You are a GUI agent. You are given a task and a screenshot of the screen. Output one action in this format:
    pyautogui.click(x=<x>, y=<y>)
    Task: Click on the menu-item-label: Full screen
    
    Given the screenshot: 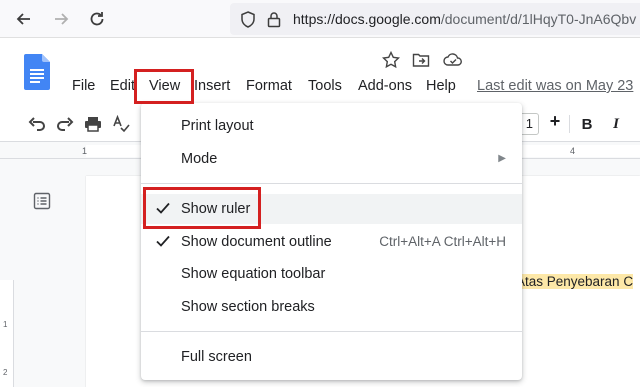 What is the action you would take?
    pyautogui.click(x=216, y=357)
    